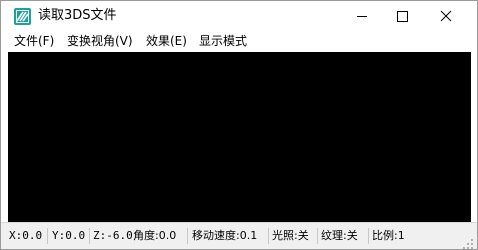 The width and height of the screenshot is (478, 250). What do you see at coordinates (166, 41) in the screenshot?
I see `menu-effect: 效果(E)` at bounding box center [166, 41].